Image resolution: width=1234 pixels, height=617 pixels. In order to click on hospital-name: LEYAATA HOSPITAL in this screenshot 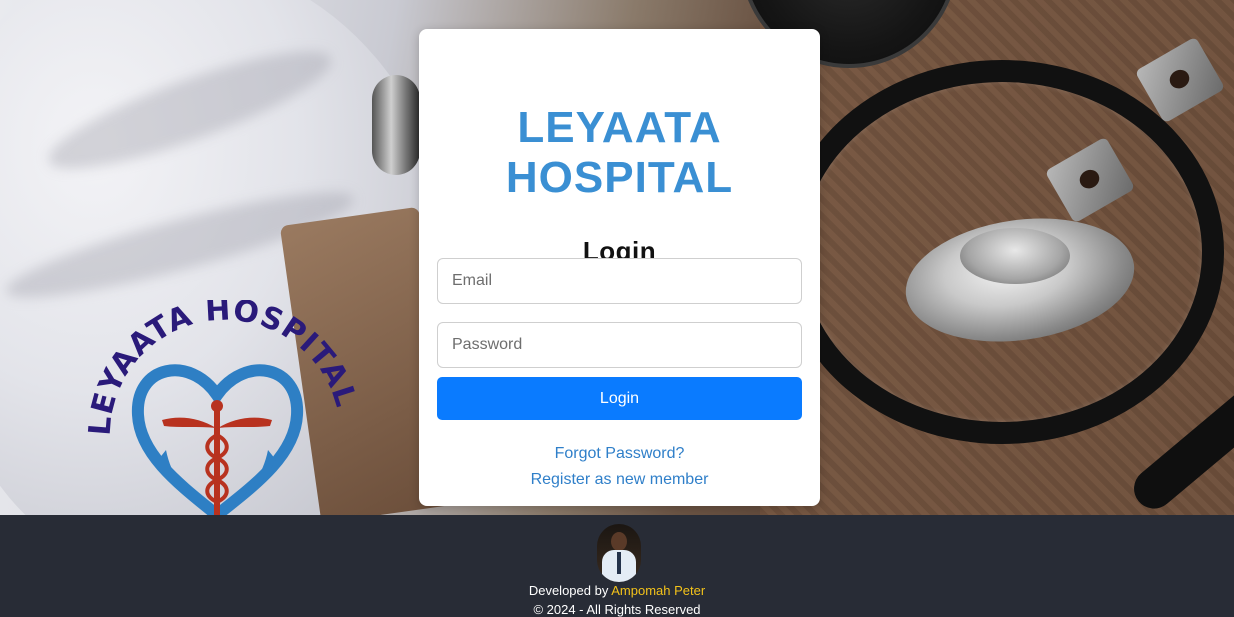, I will do `click(619, 152)`.